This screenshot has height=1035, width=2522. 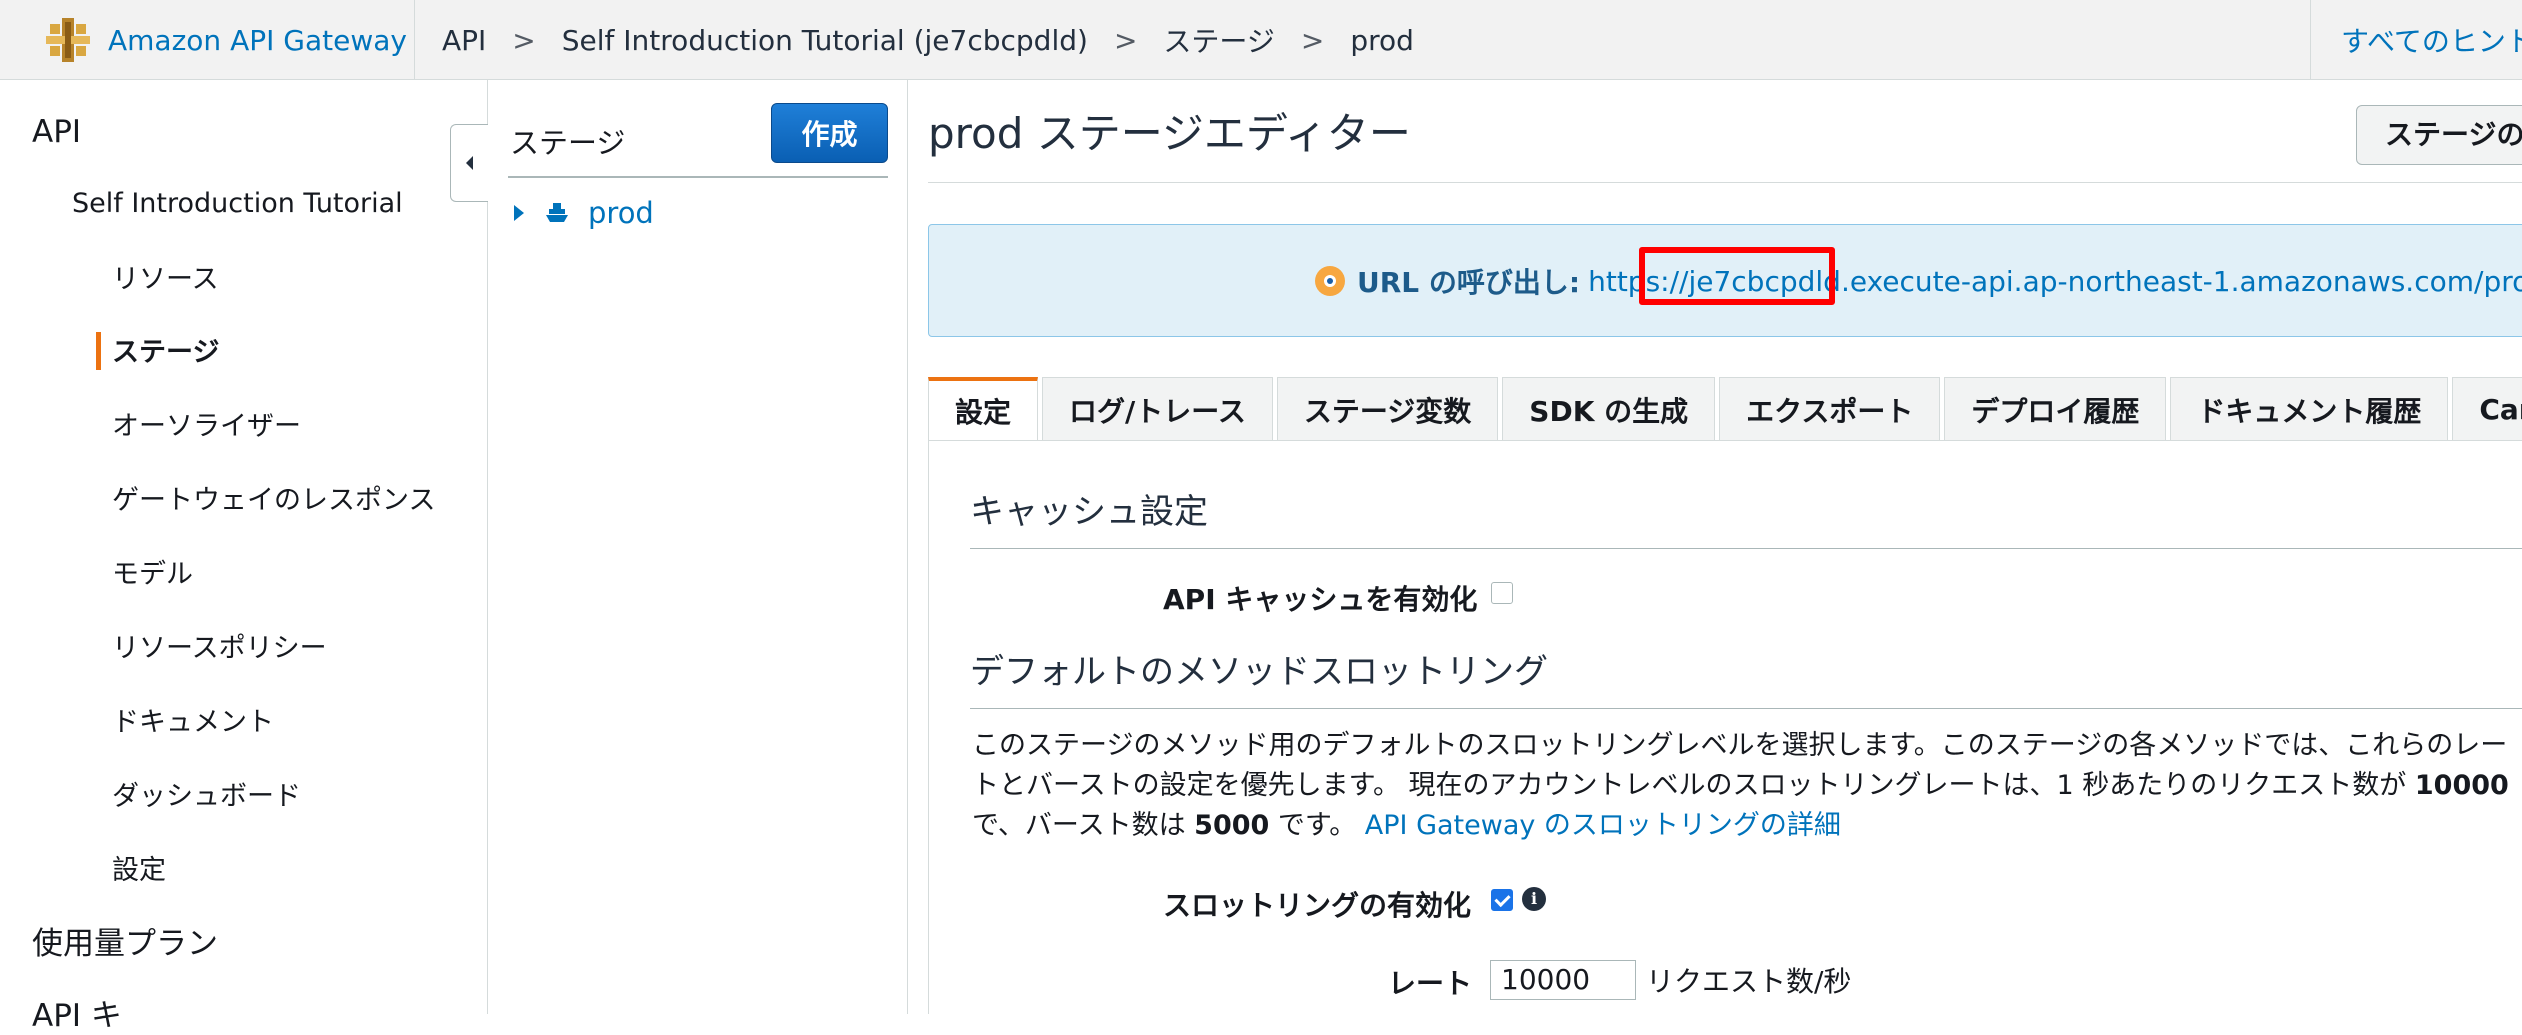 What do you see at coordinates (1469, 282) in the screenshot?
I see `invoke-url-label: URL の呼び出し:` at bounding box center [1469, 282].